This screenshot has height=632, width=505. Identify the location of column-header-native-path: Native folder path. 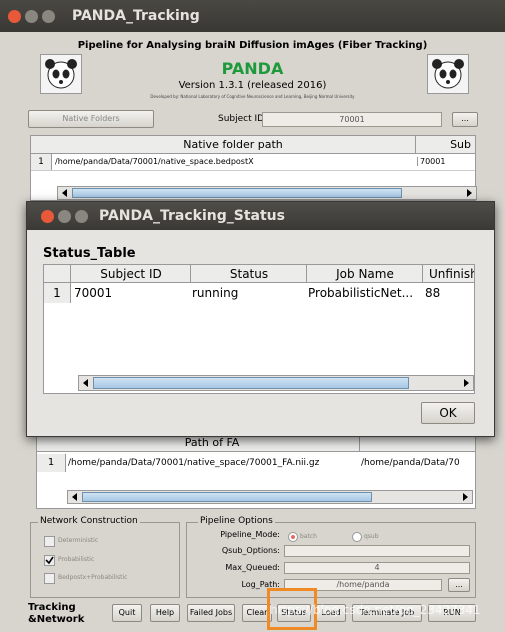
(233, 145).